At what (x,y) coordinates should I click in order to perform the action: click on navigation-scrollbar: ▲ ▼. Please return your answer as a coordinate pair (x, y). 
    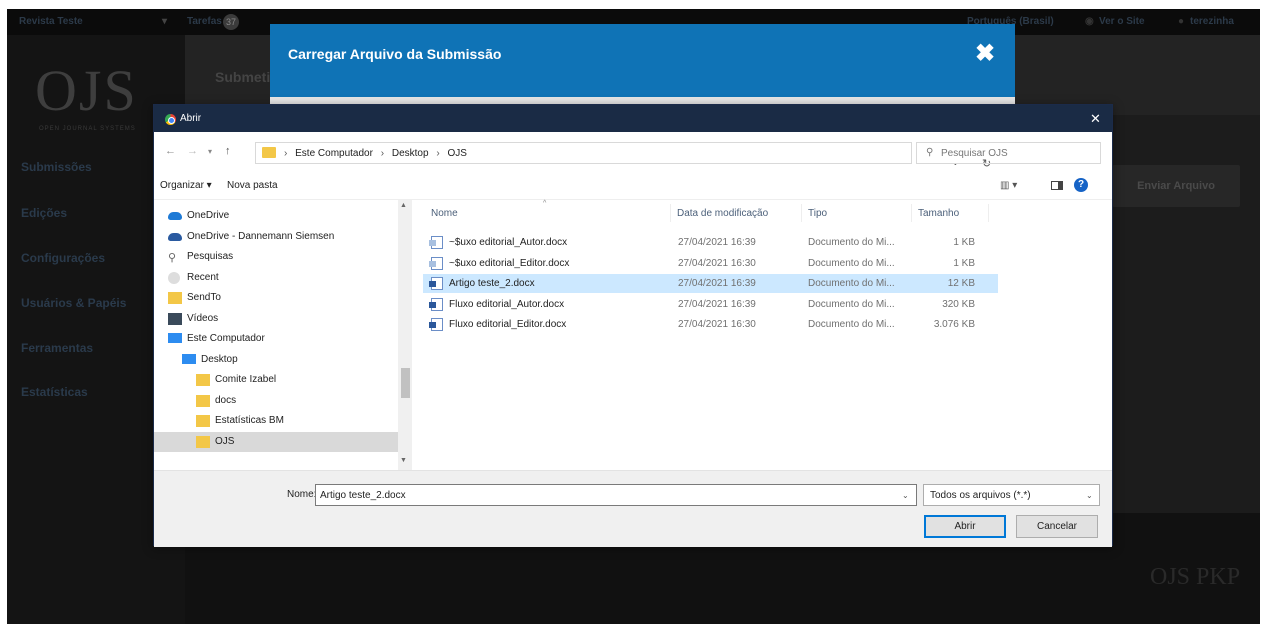
    Looking at the image, I should click on (405, 335).